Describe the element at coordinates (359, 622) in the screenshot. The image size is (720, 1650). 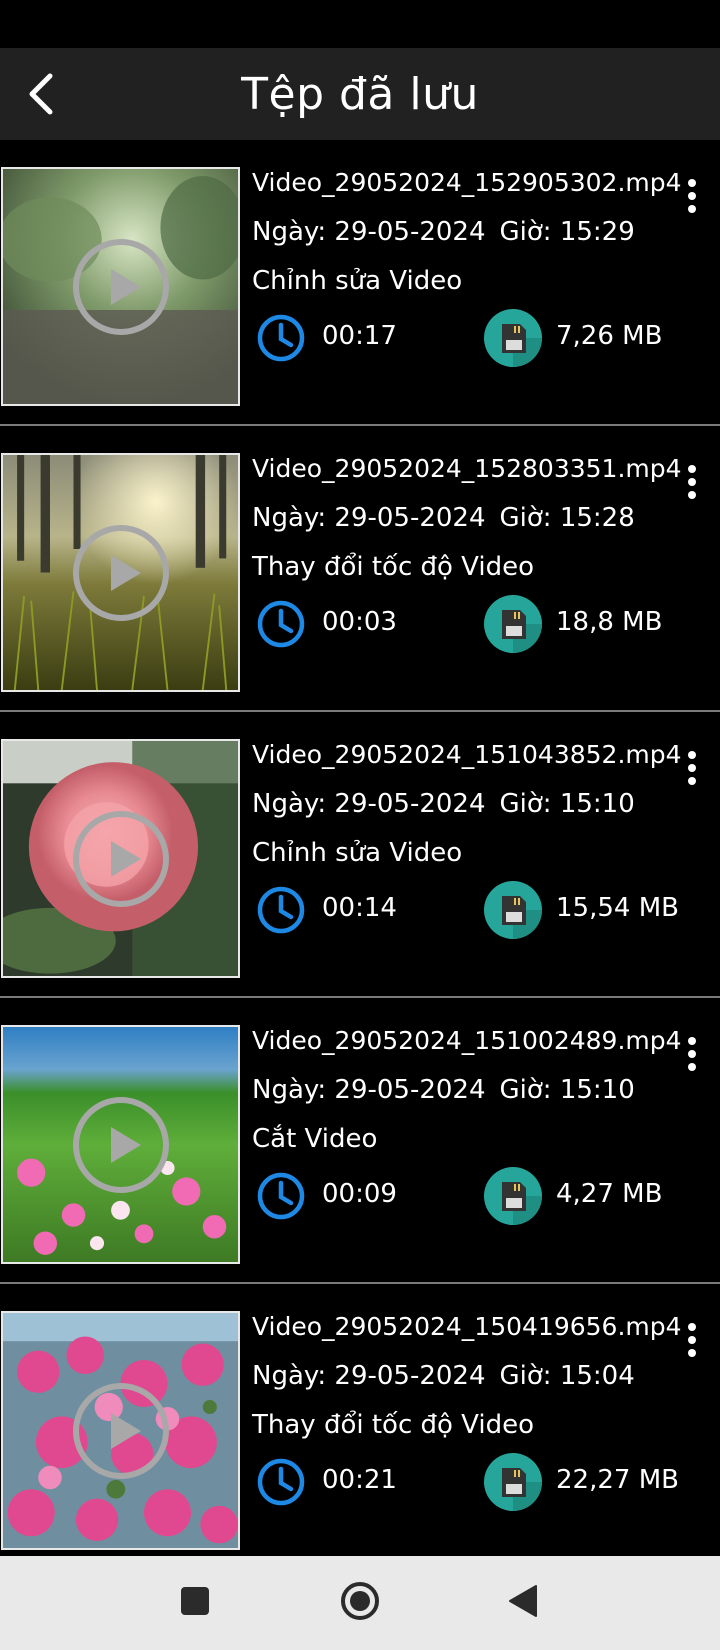
I see `duration: 00:03` at that location.